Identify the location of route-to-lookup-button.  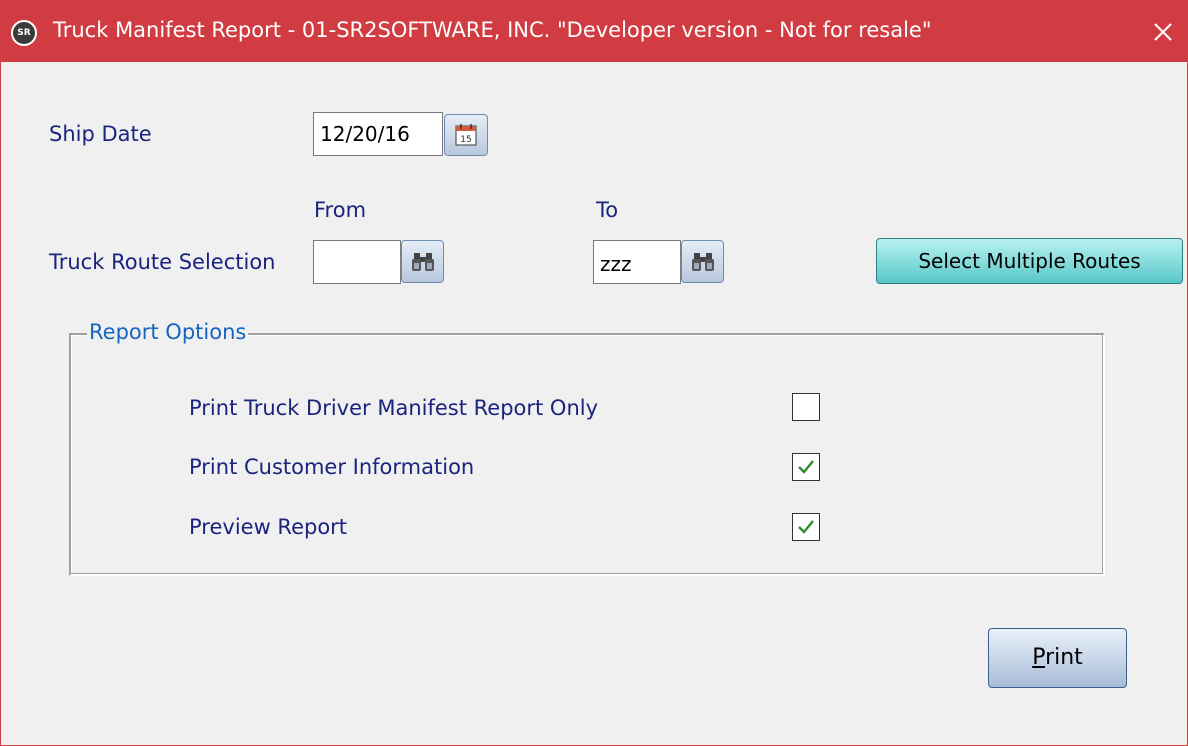
(702, 261).